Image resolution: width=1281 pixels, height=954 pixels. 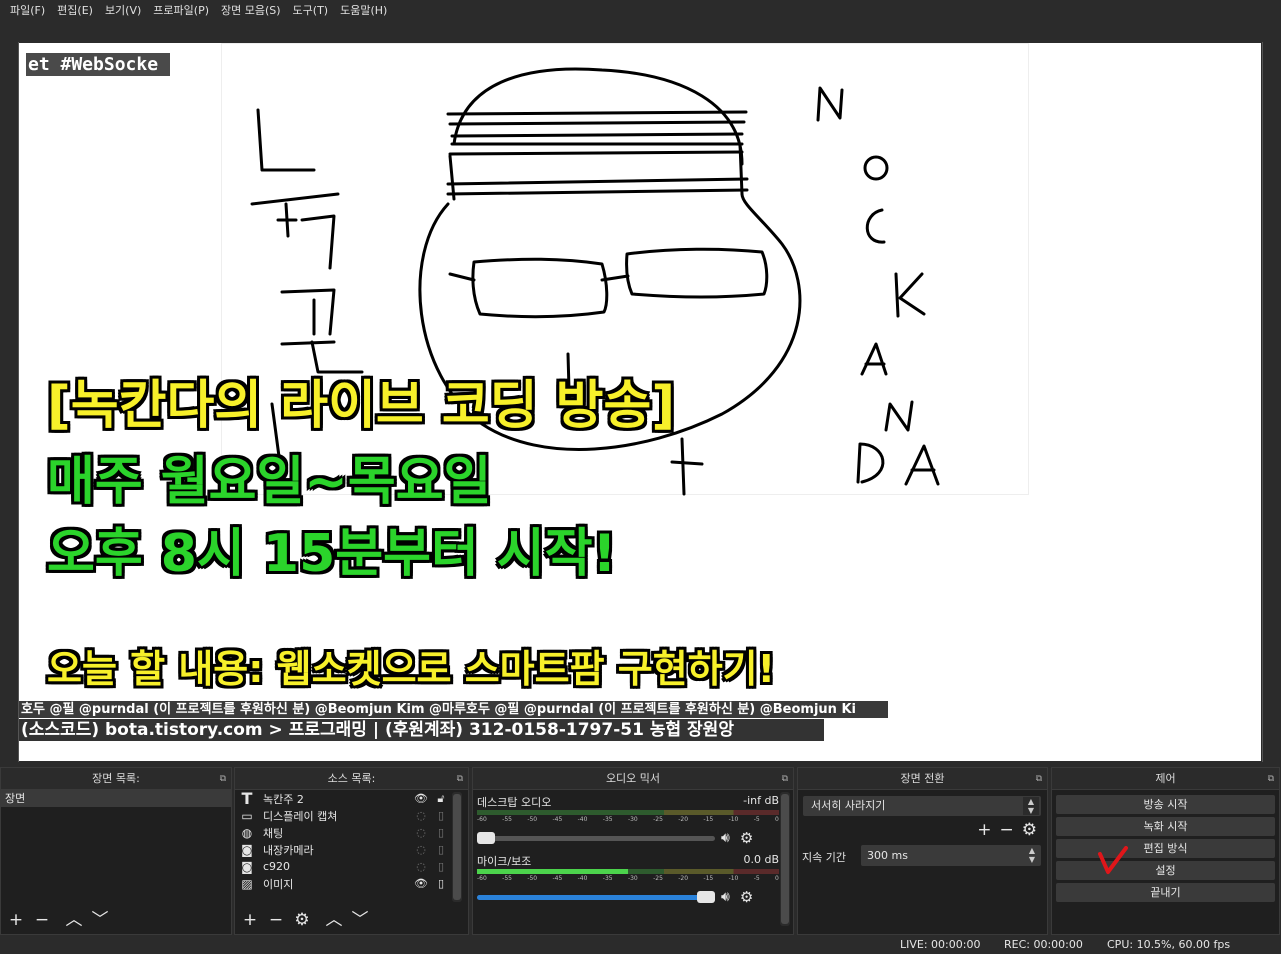 What do you see at coordinates (532, 819) in the screenshot?
I see `scale-tick: -50` at bounding box center [532, 819].